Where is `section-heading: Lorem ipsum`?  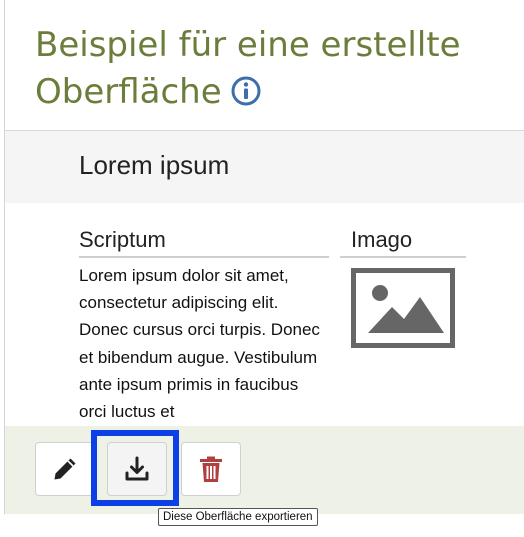 section-heading: Lorem ipsum is located at coordinates (154, 165).